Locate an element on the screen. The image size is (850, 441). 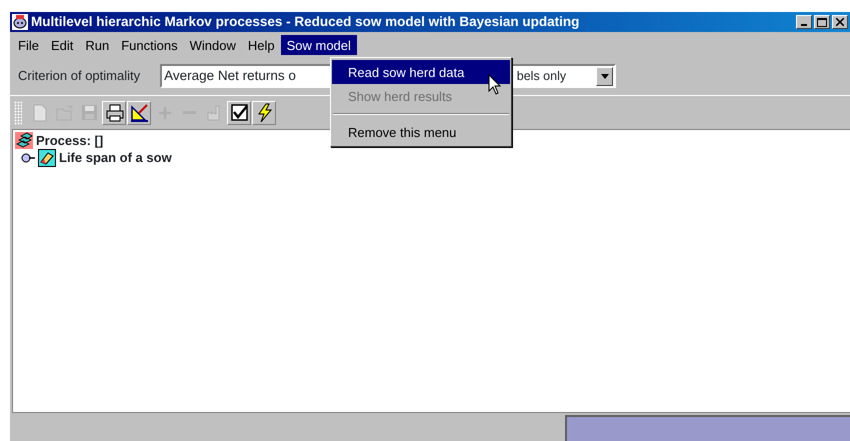
lightning-button is located at coordinates (264, 112).